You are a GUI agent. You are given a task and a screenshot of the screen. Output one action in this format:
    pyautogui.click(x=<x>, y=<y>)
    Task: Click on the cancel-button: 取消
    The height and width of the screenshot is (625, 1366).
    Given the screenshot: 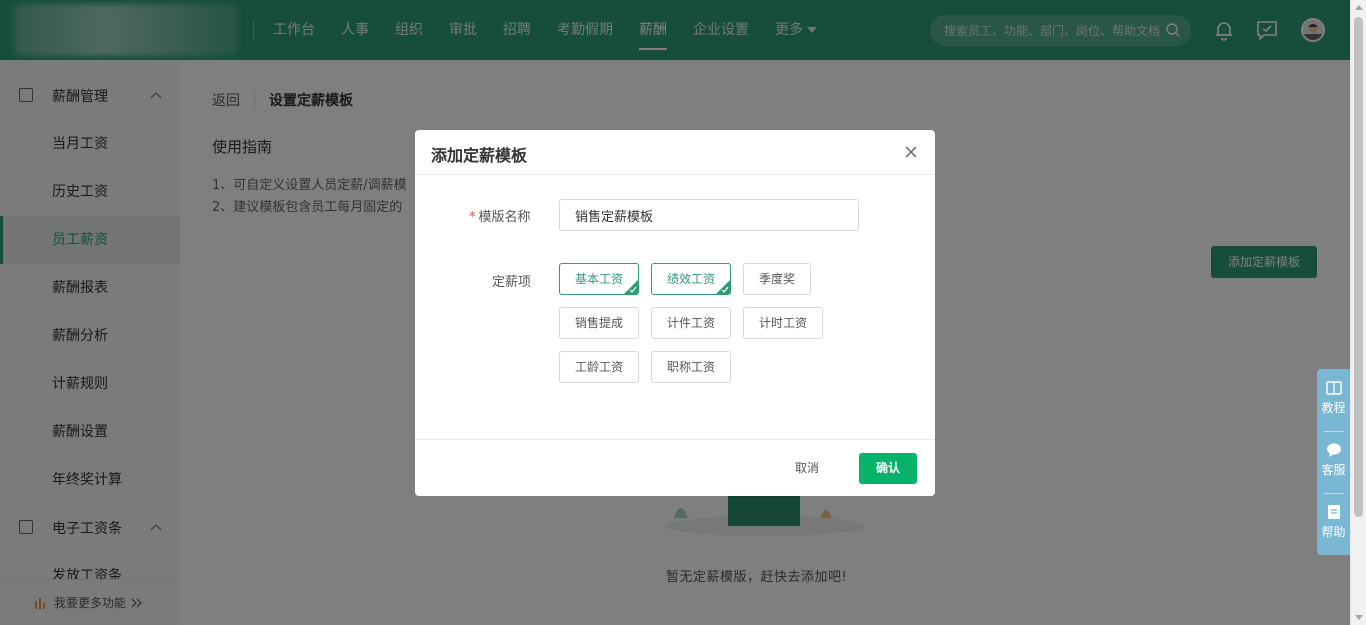 What is the action you would take?
    pyautogui.click(x=807, y=467)
    